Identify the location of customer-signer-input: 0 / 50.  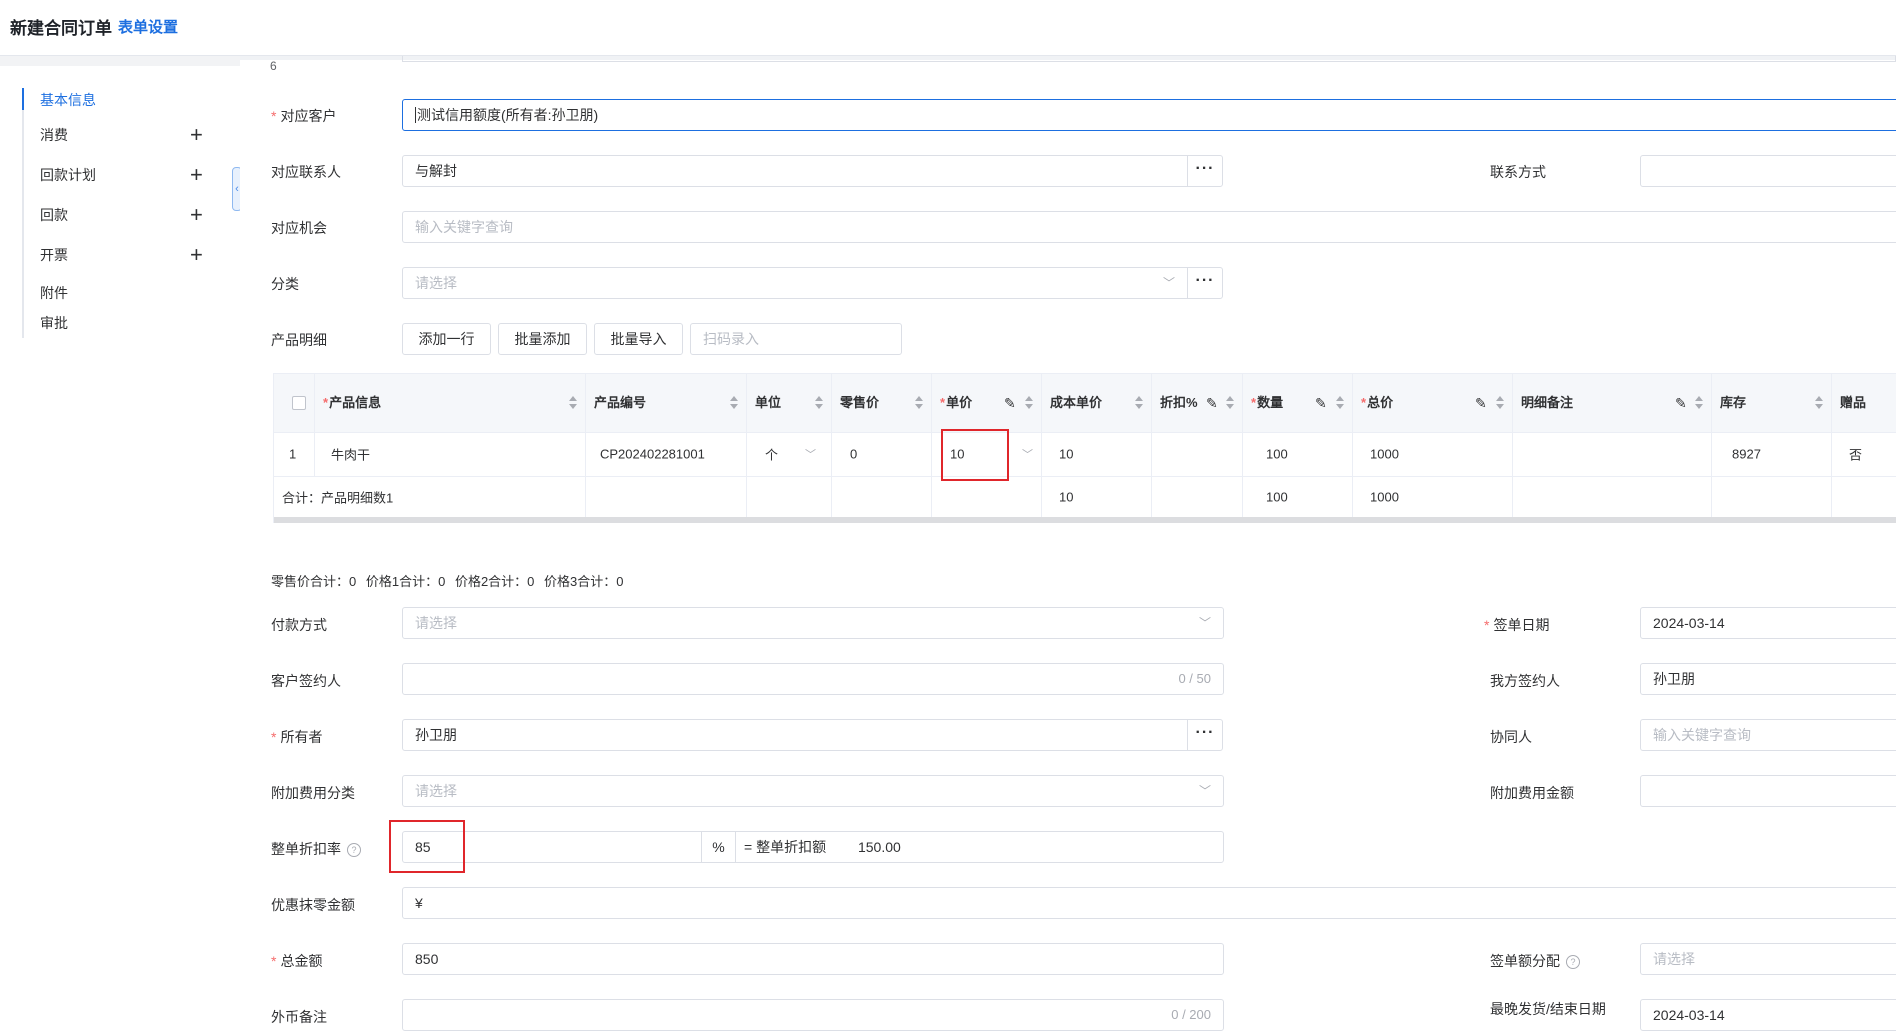
(813, 679).